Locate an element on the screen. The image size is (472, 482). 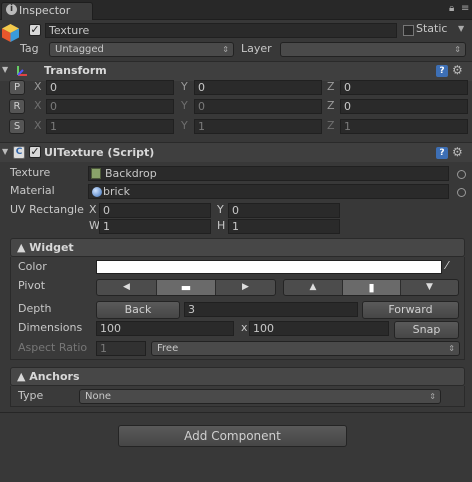
tag-value: Untagged is located at coordinates (79, 49).